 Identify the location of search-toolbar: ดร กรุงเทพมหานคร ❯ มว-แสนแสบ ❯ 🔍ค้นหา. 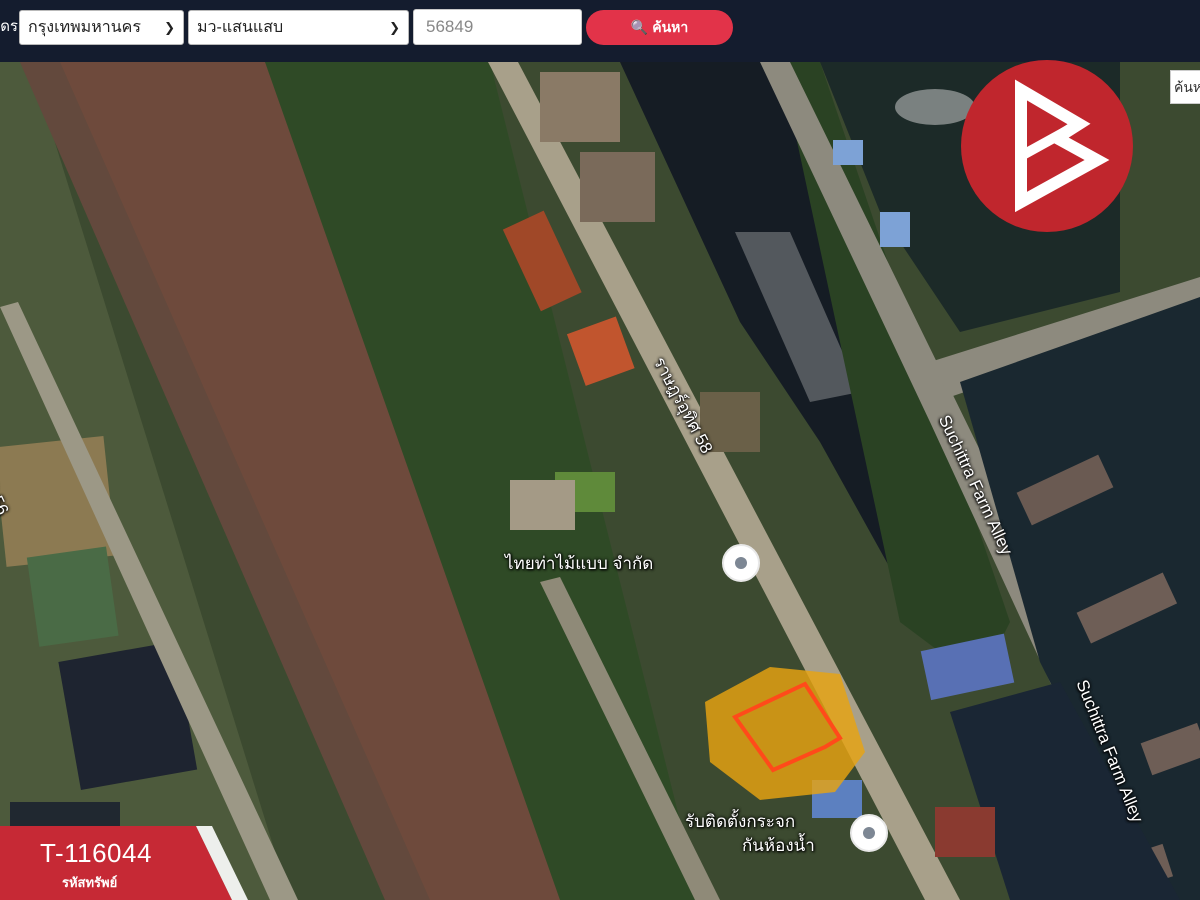
(600, 31).